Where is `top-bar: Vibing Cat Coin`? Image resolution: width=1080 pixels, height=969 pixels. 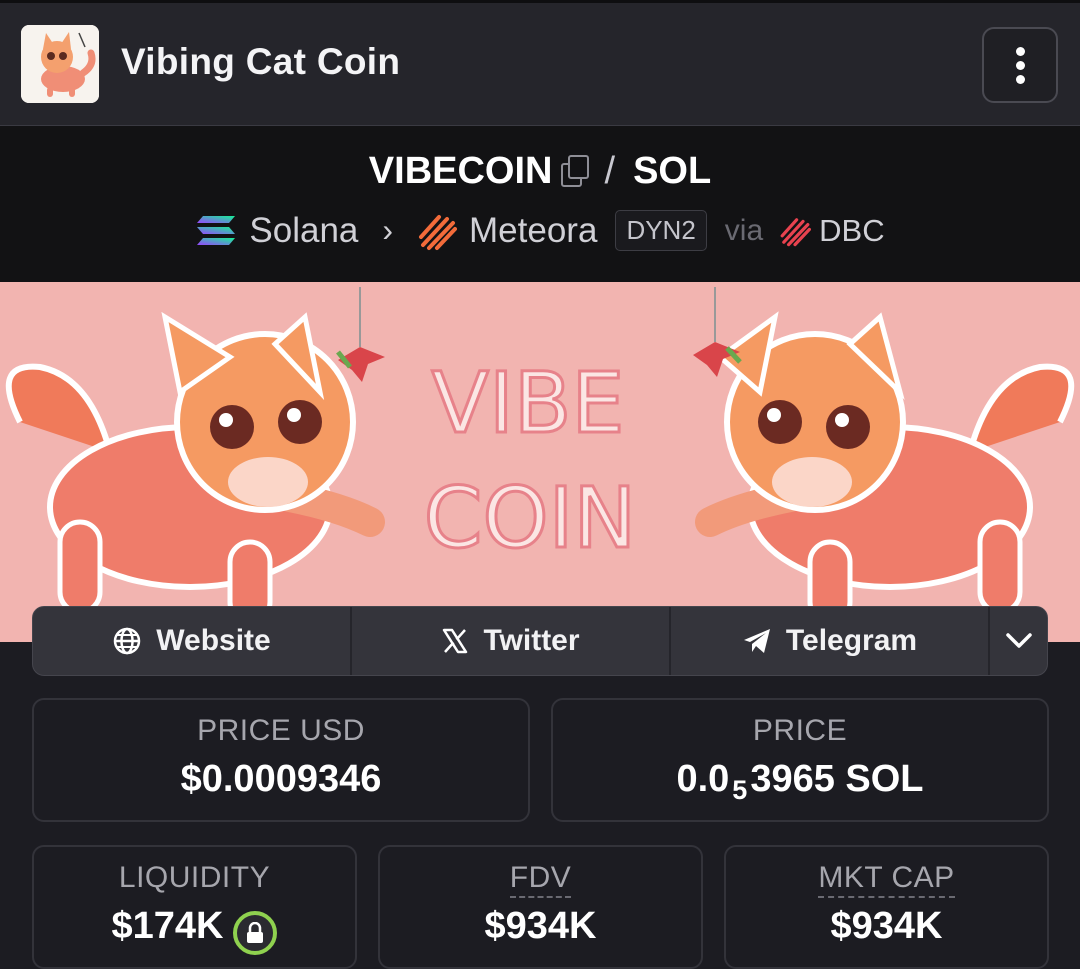
top-bar: Vibing Cat Coin is located at coordinates (540, 63).